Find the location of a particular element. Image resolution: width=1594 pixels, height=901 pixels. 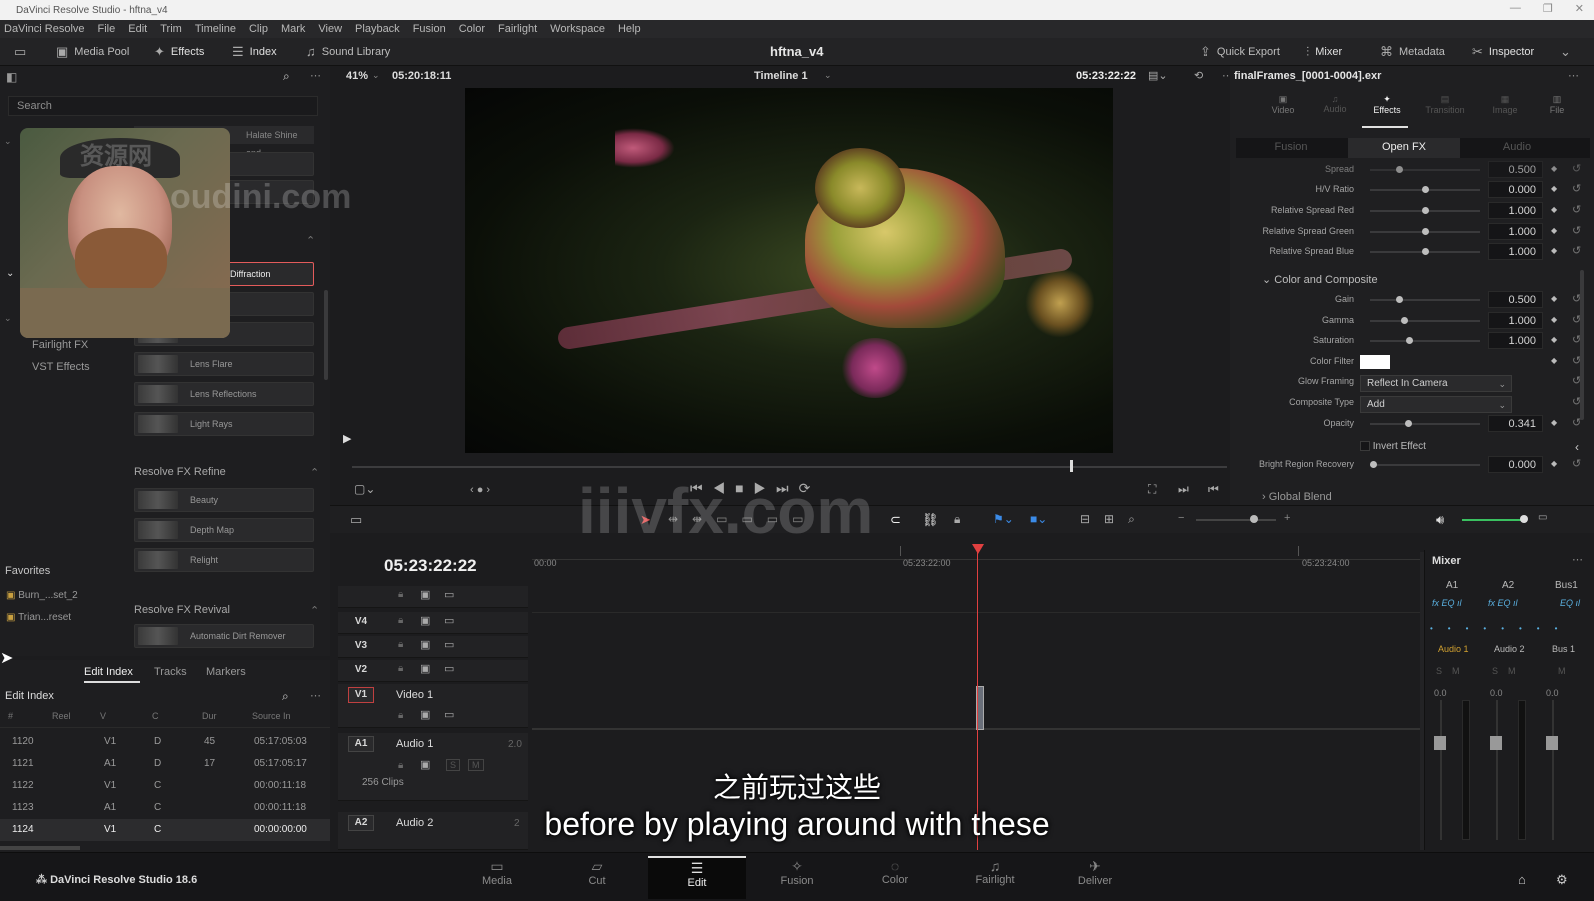

fx-eq-icons: EQ ıl is located at coordinates (1570, 603).